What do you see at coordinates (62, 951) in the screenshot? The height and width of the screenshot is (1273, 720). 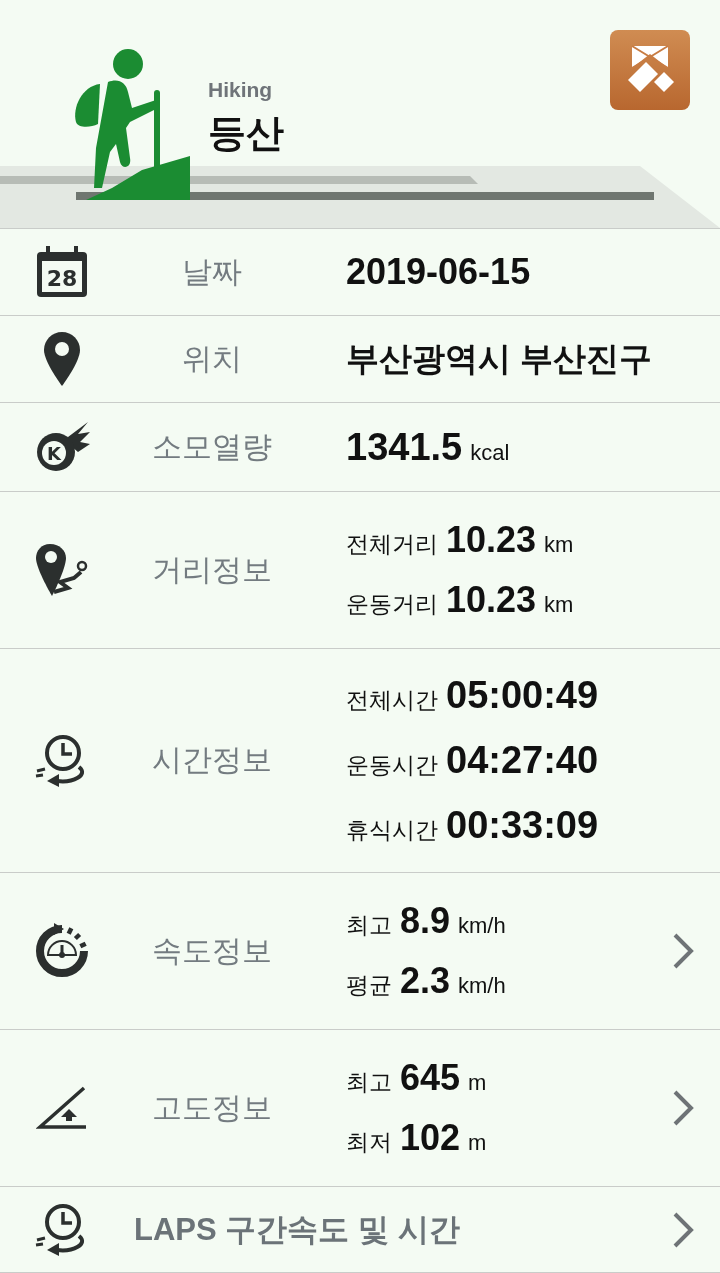 I see `speedometer-icon` at bounding box center [62, 951].